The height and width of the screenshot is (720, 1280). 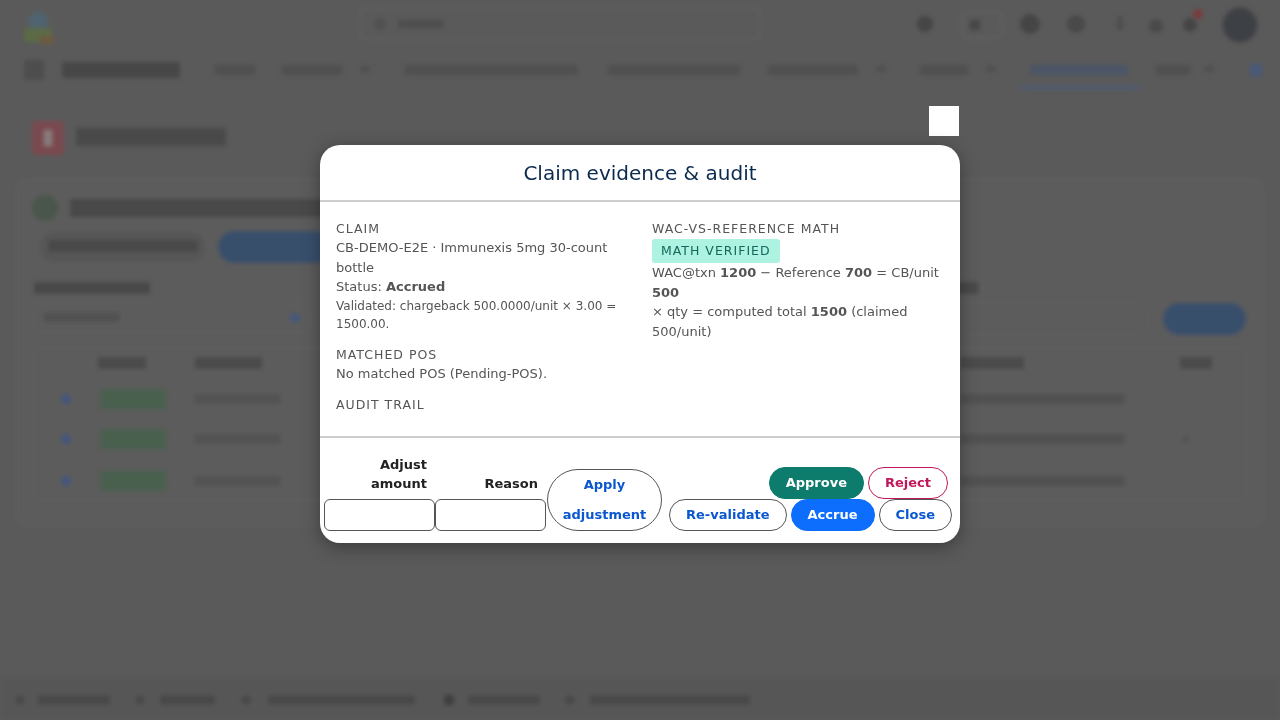 What do you see at coordinates (747, 229) in the screenshot?
I see `section-heading: WAC-VS-REFERENCE MATH` at bounding box center [747, 229].